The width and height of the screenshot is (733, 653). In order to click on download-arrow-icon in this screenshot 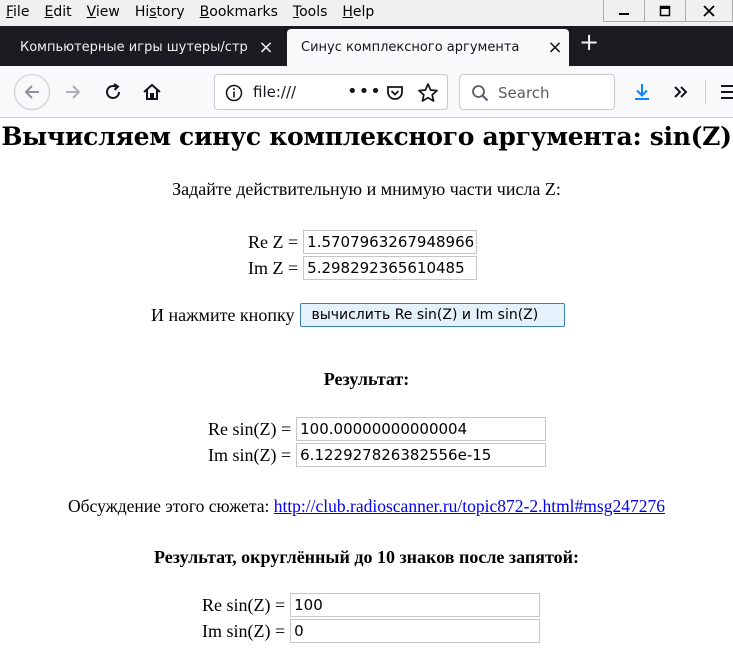, I will do `click(642, 92)`.